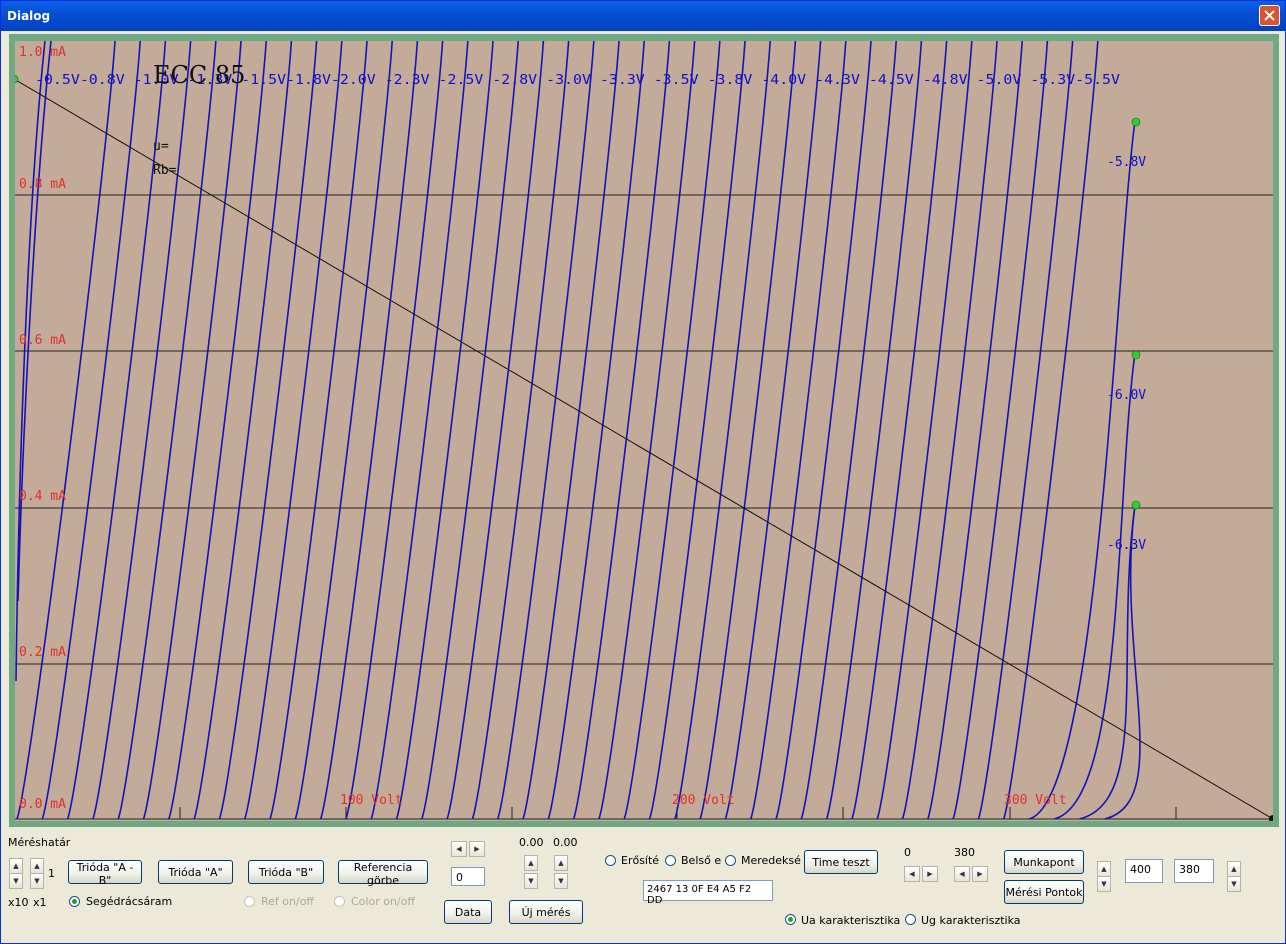 This screenshot has width=1286, height=944. I want to click on range-x10-down: ▼, so click(16, 881).